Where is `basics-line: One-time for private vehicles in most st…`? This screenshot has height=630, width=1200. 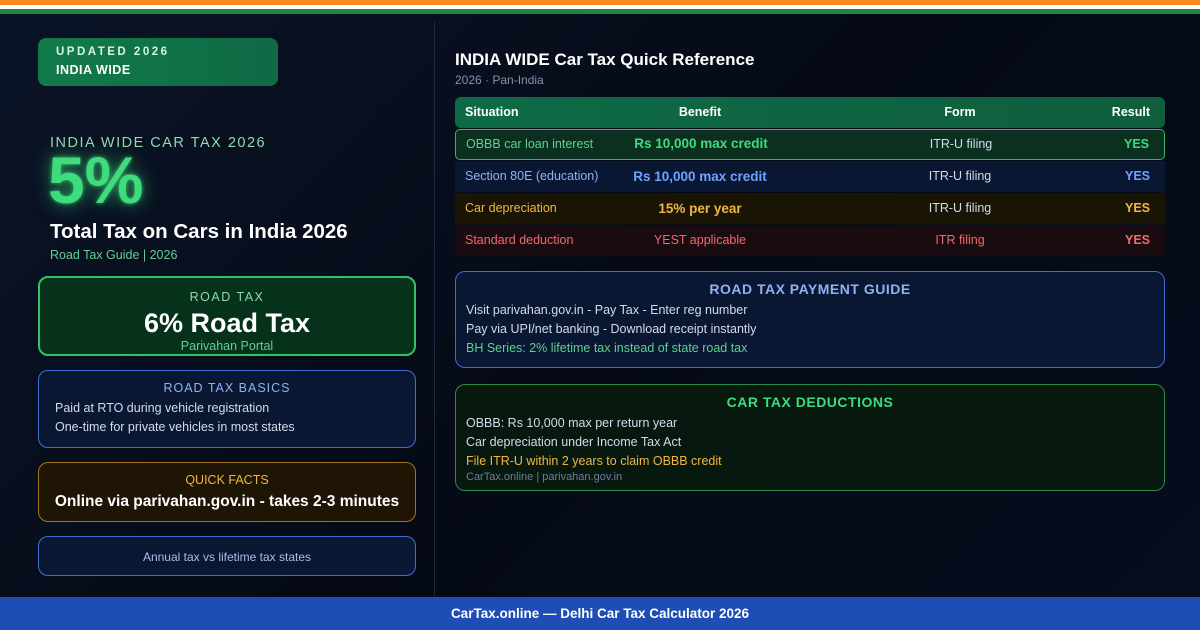 basics-line: One-time for private vehicles in most st… is located at coordinates (175, 427).